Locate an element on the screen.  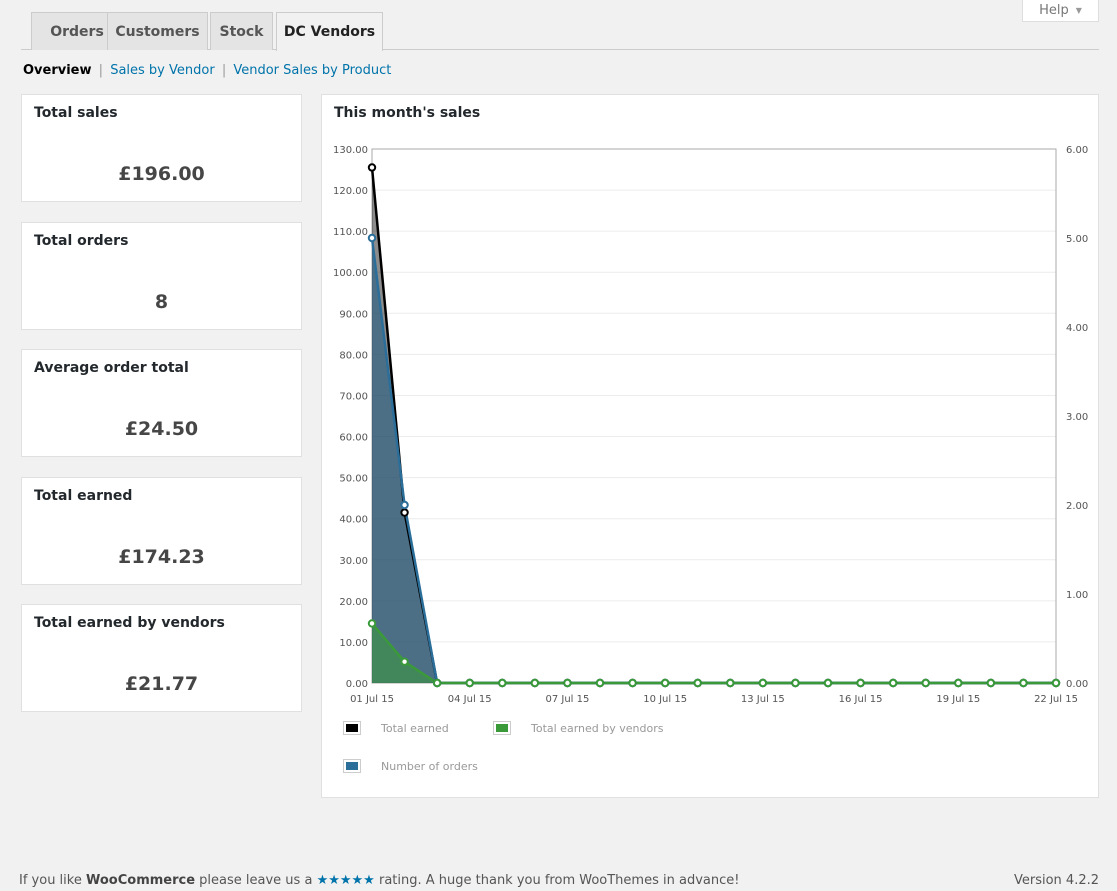
footer-version: Version 4.2.2 is located at coordinates (1056, 880).